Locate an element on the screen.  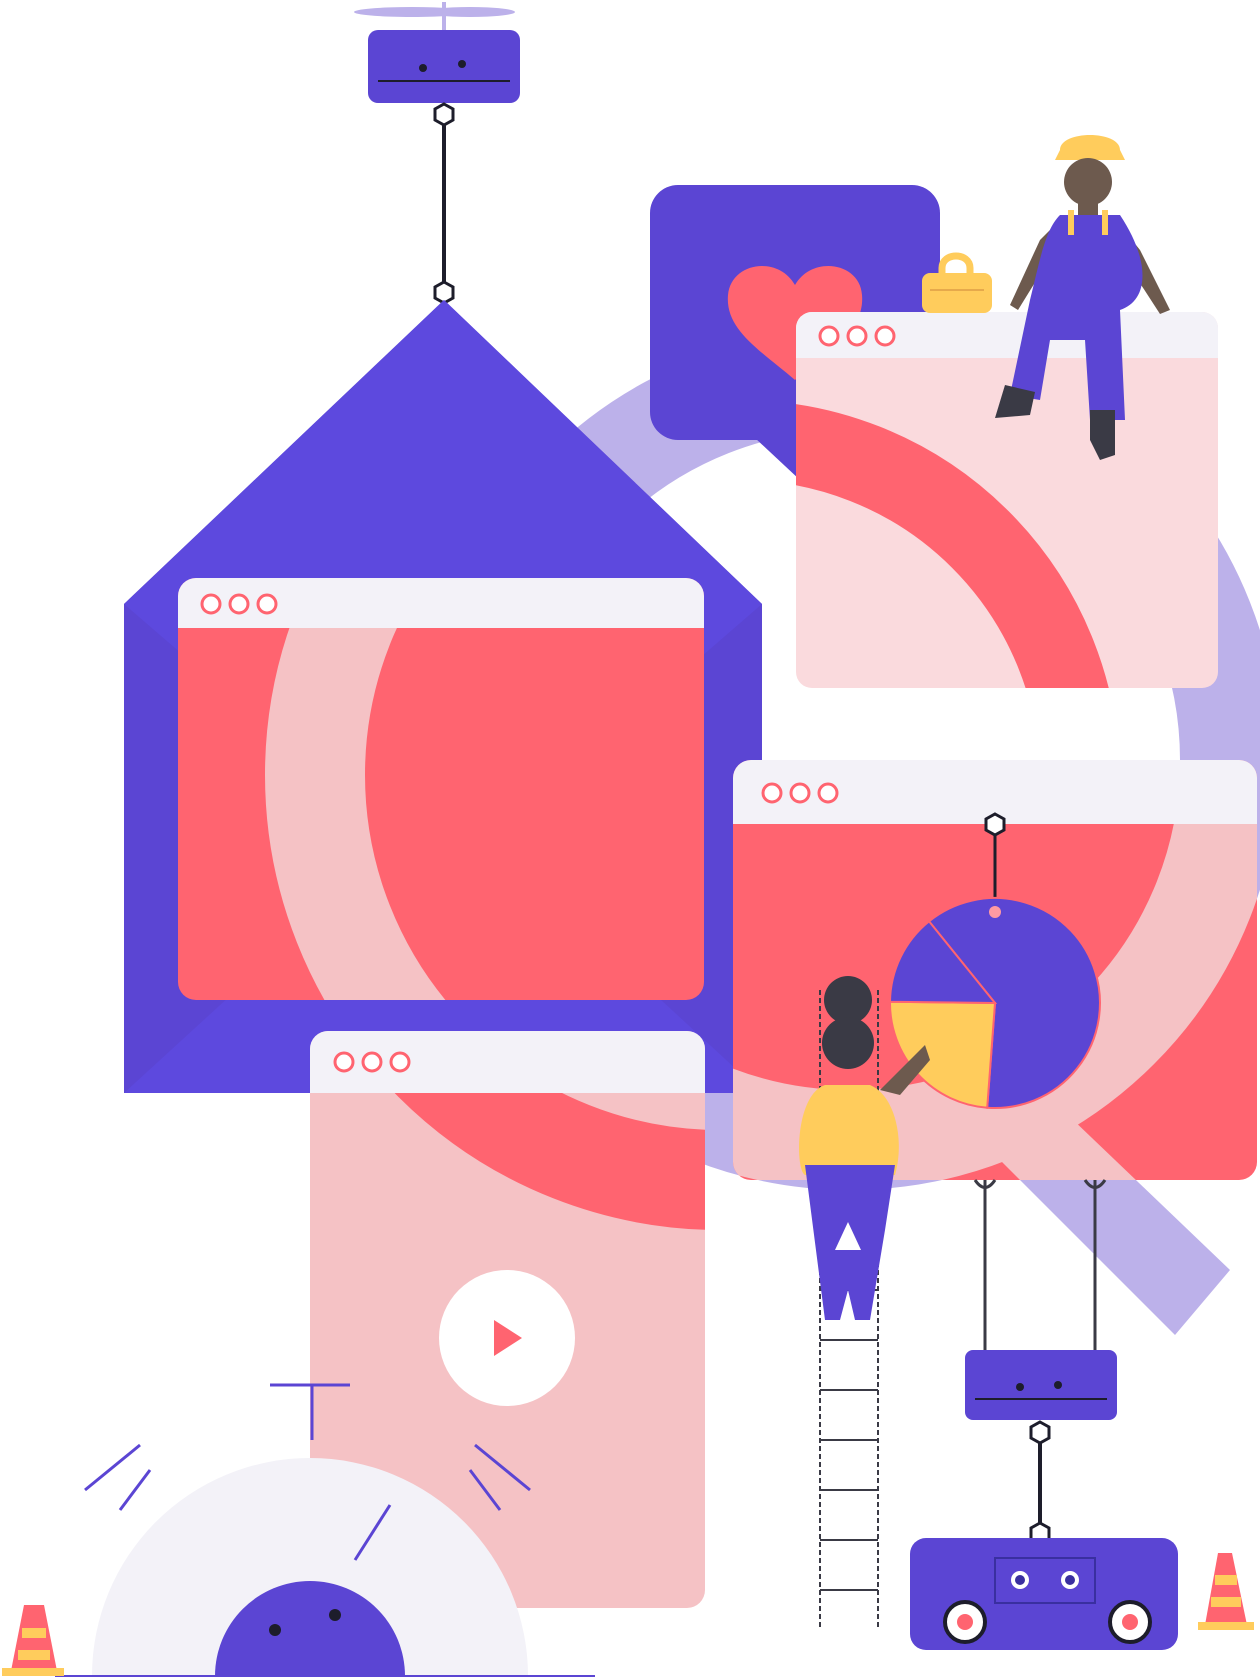
drone-icon is located at coordinates (437, 153).